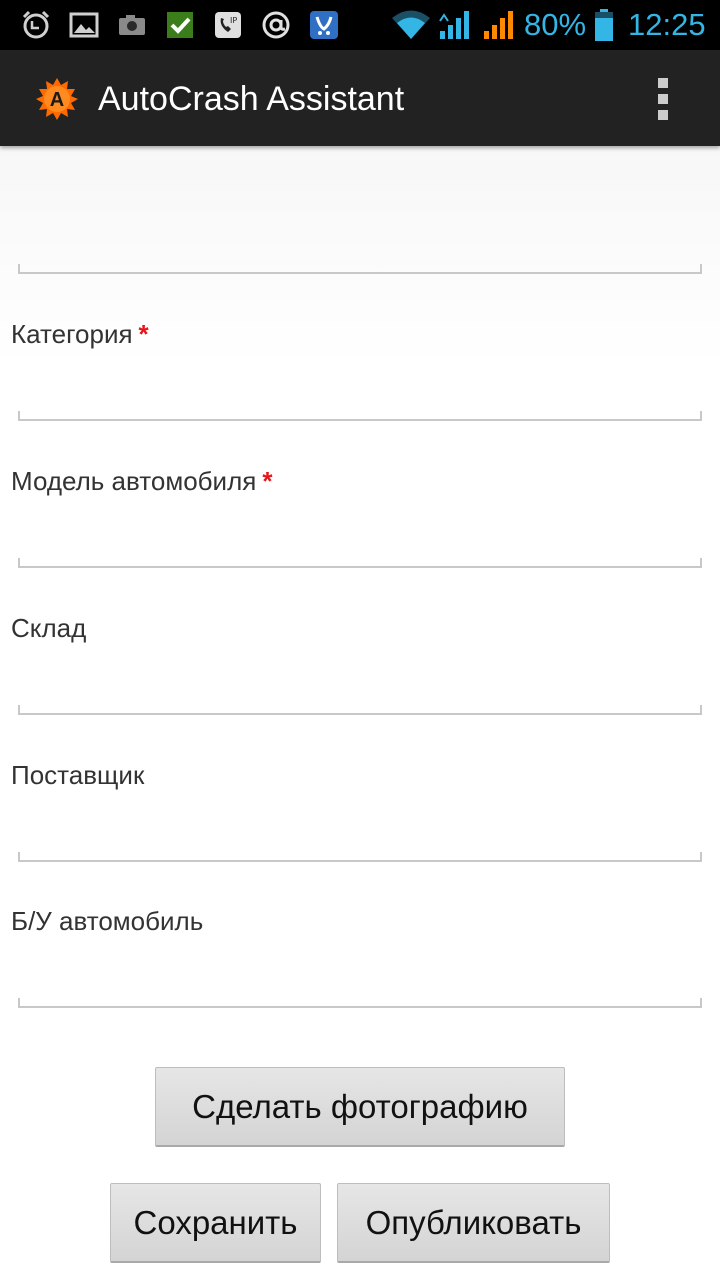  Describe the element at coordinates (604, 25) in the screenshot. I see `battery-icon` at that location.